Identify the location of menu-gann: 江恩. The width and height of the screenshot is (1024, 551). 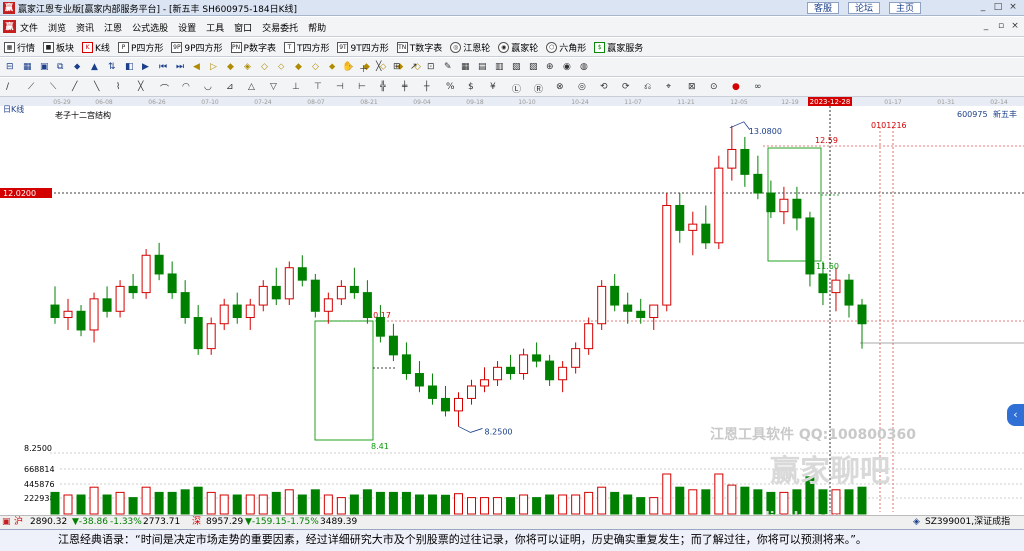
(113, 27).